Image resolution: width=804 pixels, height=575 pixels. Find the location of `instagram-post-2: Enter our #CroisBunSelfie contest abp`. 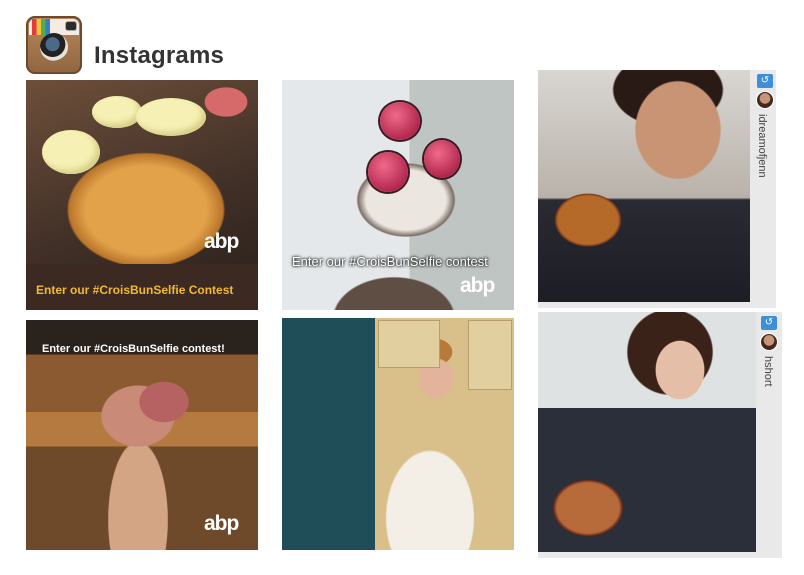

instagram-post-2: Enter our #CroisBunSelfie contest abp is located at coordinates (398, 195).